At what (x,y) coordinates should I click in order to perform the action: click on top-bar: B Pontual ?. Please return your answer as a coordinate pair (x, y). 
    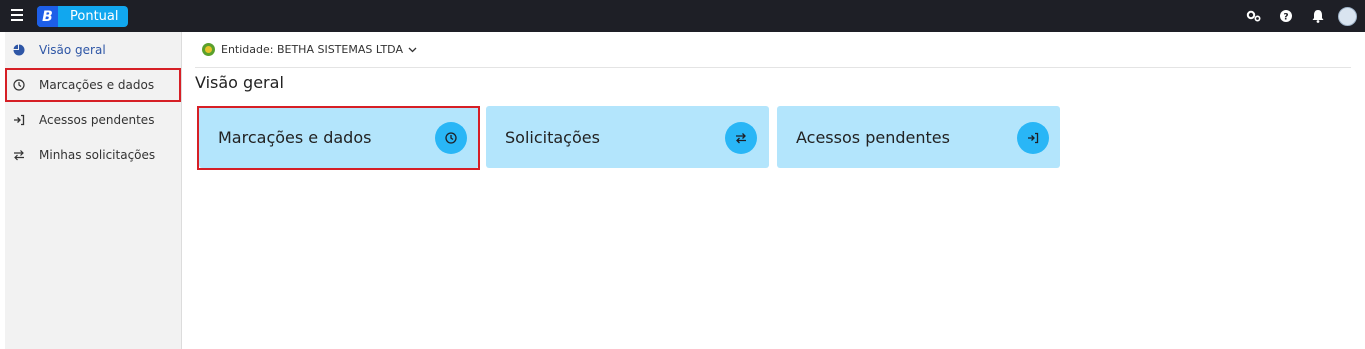
    Looking at the image, I should click on (682, 16).